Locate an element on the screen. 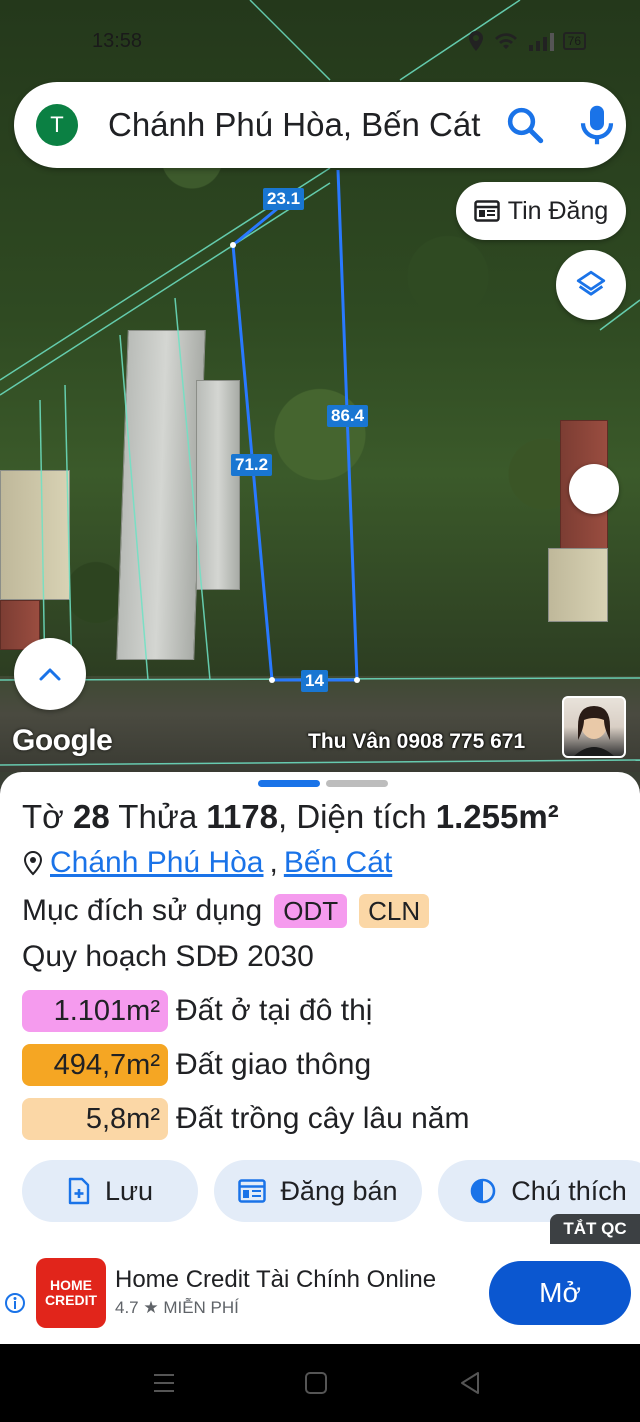 The width and height of the screenshot is (640, 1422). recent-apps-icon is located at coordinates (164, 1383).